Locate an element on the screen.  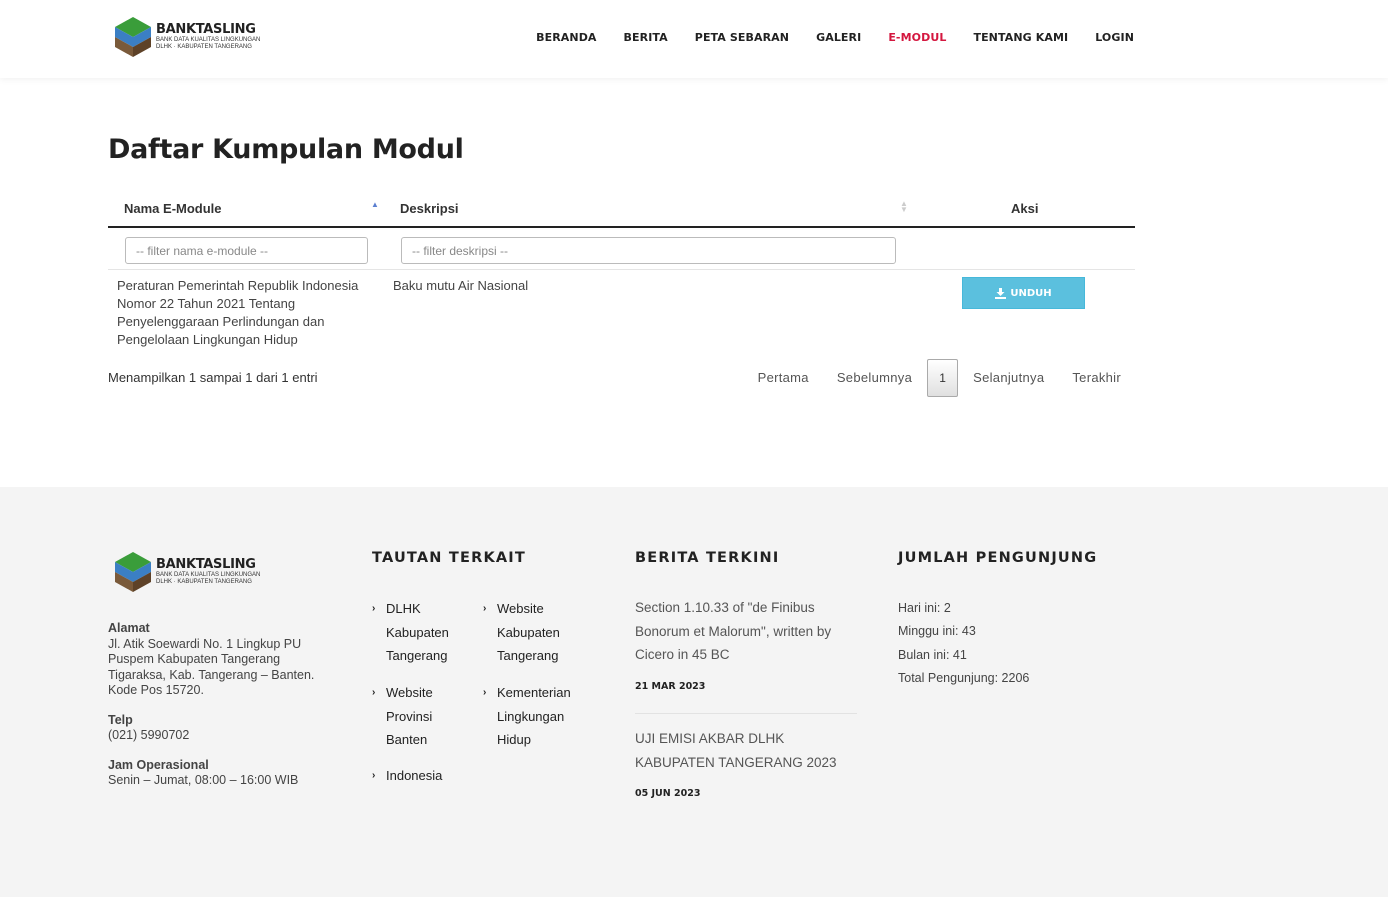
logo-title: BANKTASLING is located at coordinates (206, 29).